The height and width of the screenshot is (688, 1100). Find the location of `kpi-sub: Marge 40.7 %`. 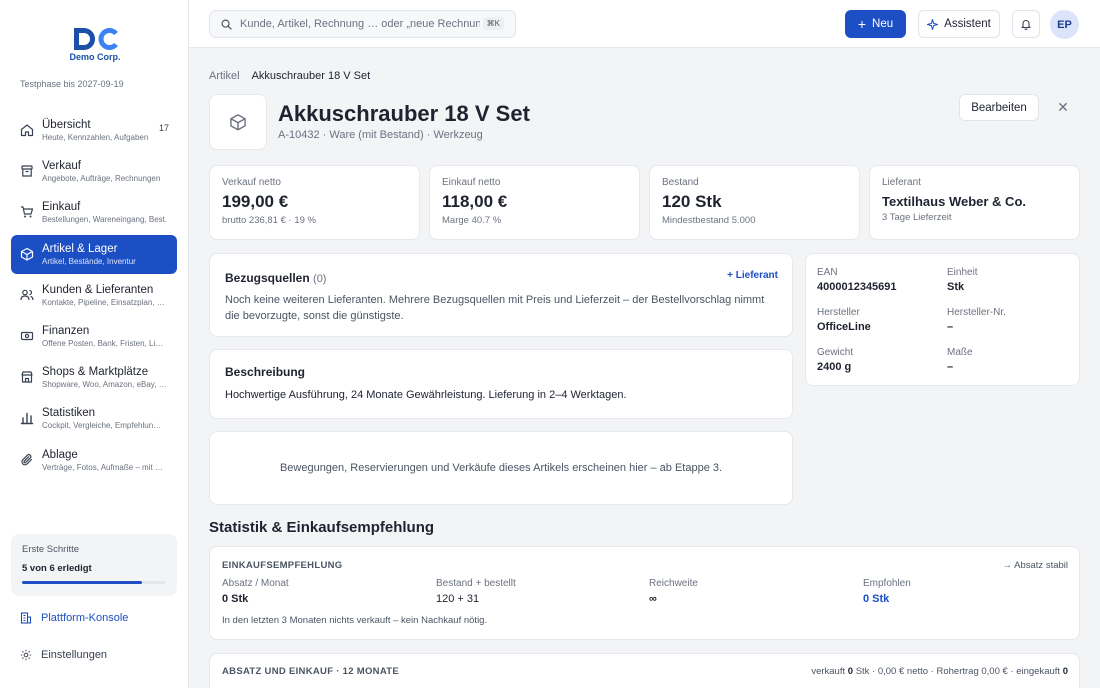

kpi-sub: Marge 40.7 % is located at coordinates (472, 220).